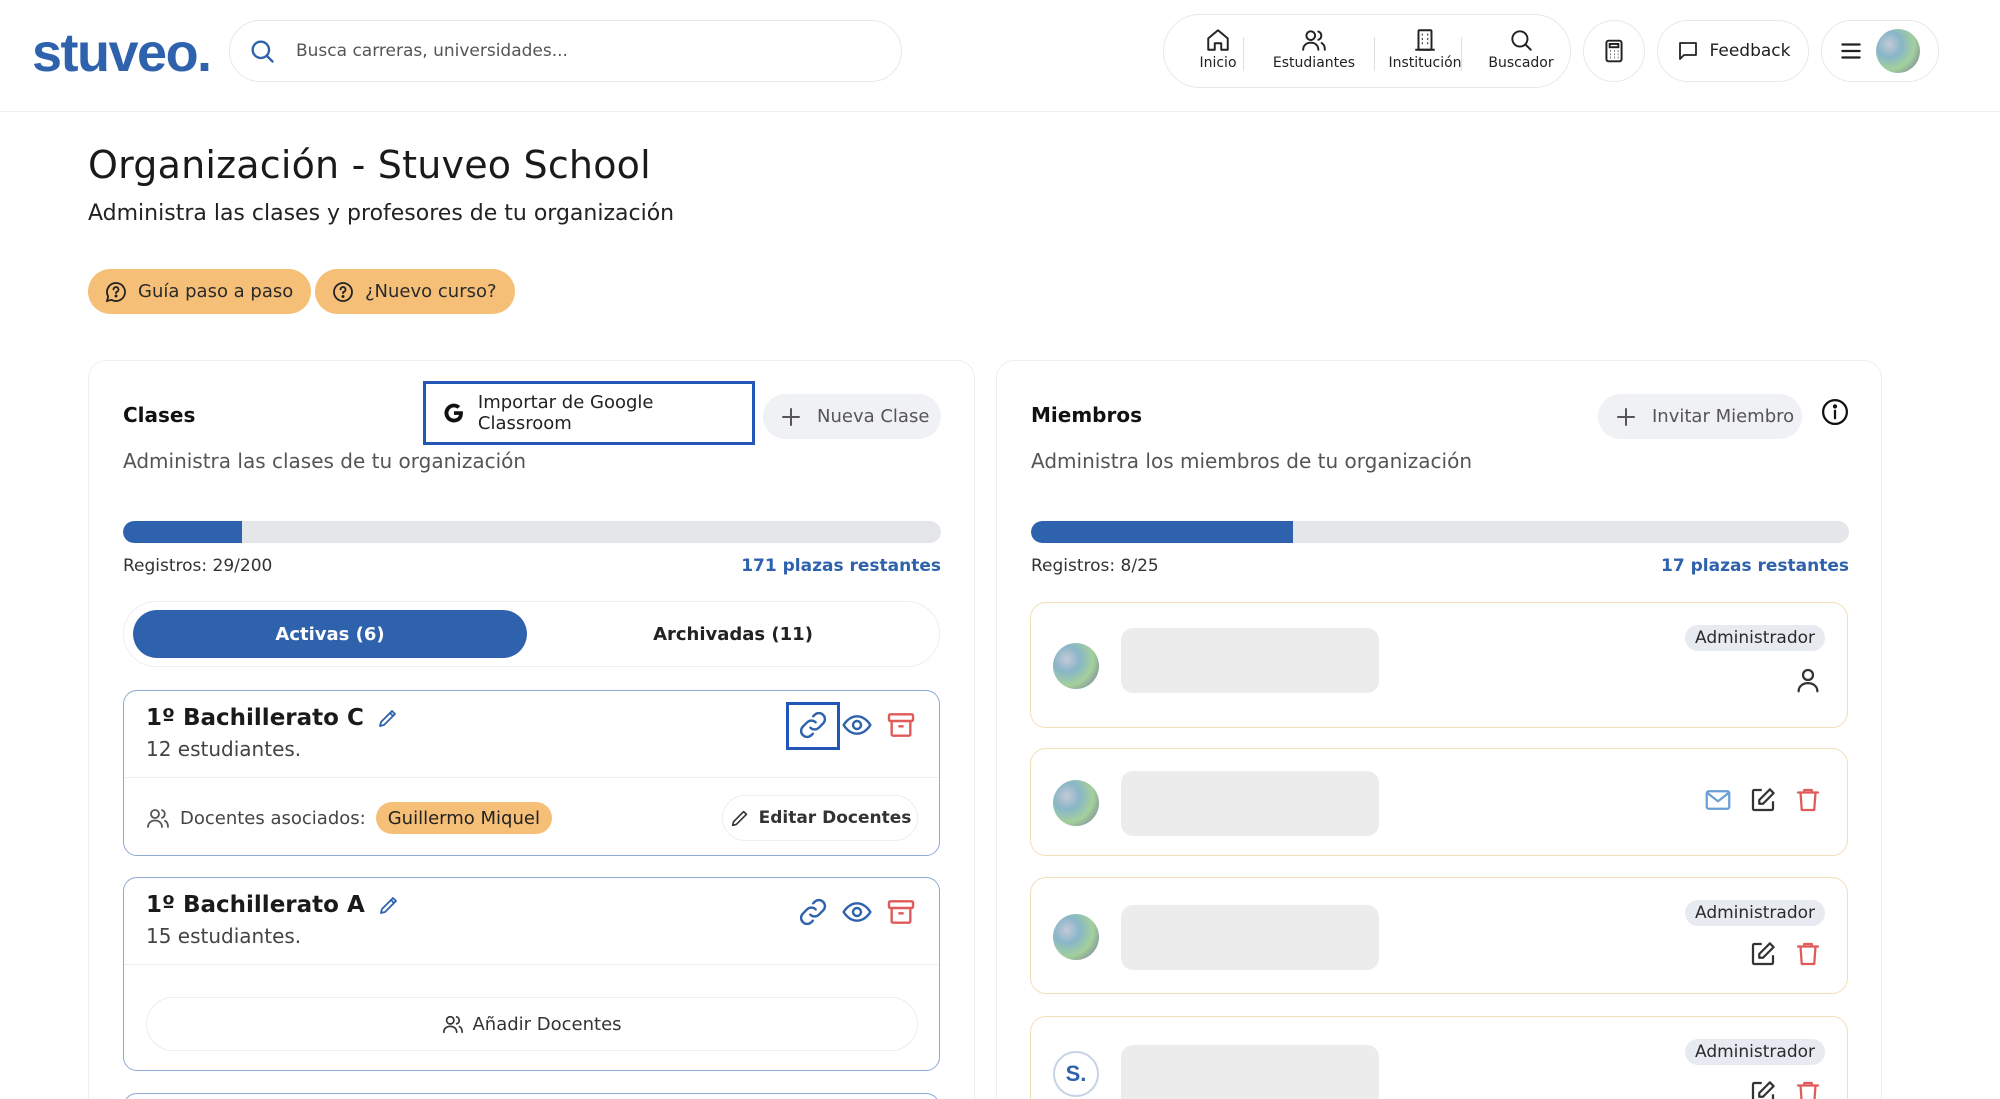 This screenshot has height=1099, width=2000. Describe the element at coordinates (343, 291) in the screenshot. I see `help-circle-icon` at that location.